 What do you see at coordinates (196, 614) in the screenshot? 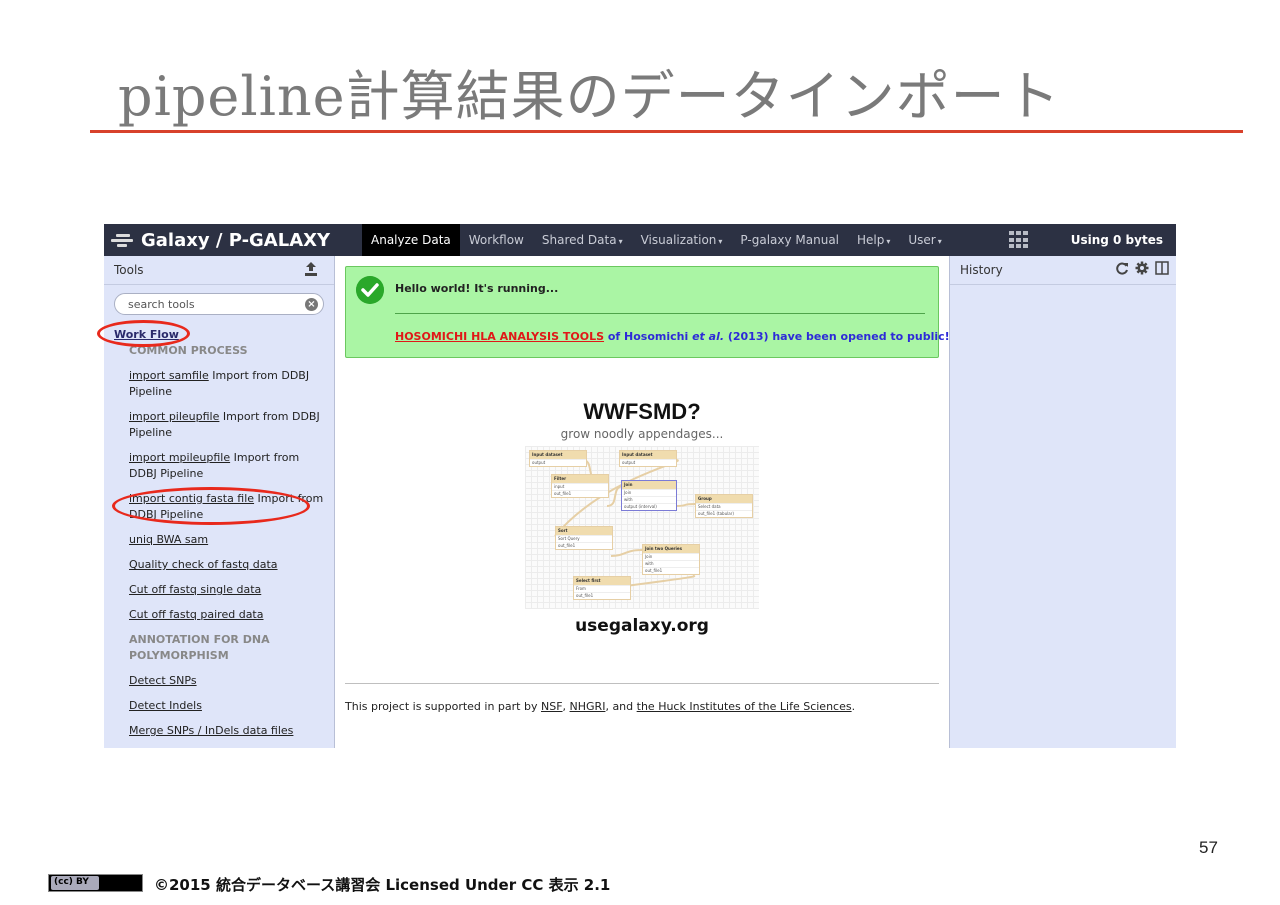
I see `tool-link: Cut off fastq paired data` at bounding box center [196, 614].